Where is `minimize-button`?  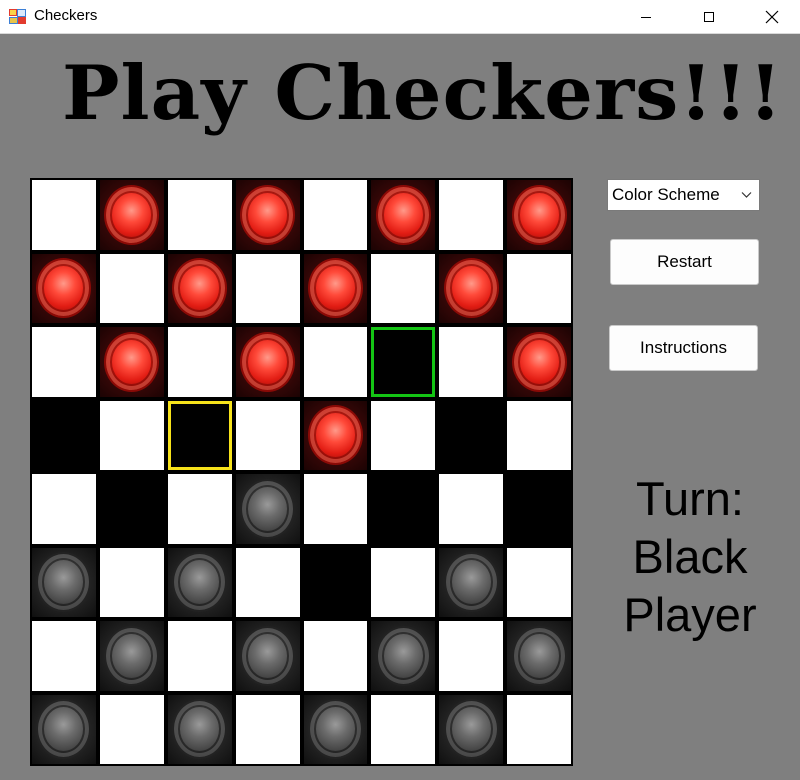
minimize-button is located at coordinates (646, 16).